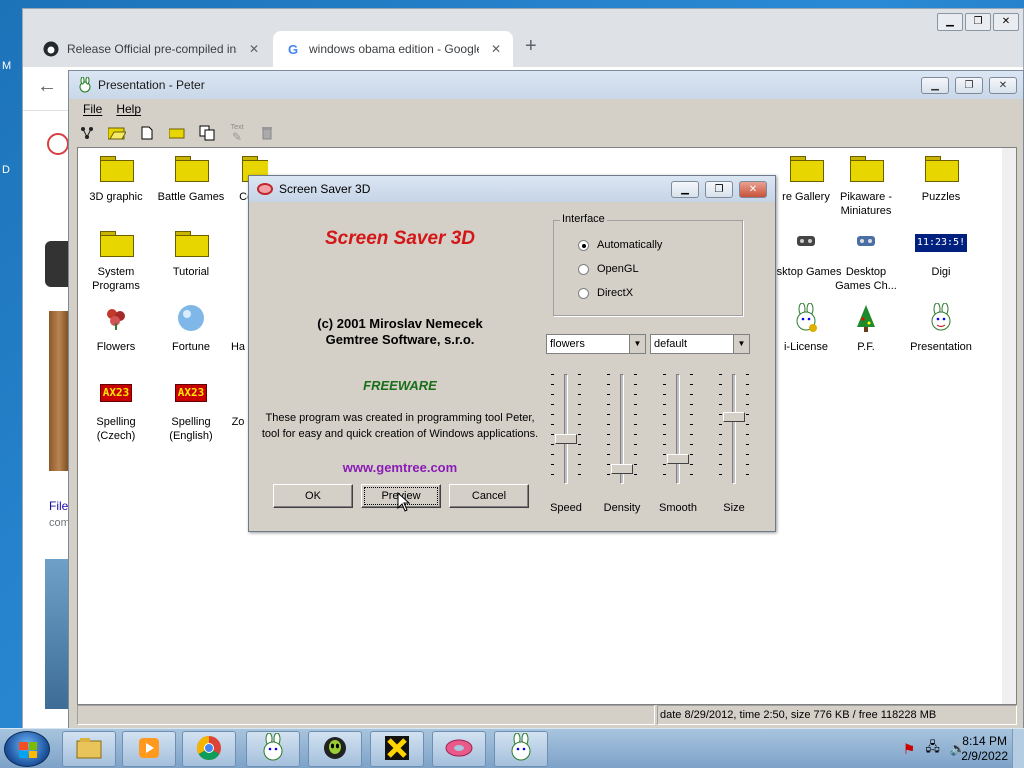 Image resolution: width=1024 pixels, height=768 pixels. Describe the element at coordinates (116, 318) in the screenshot. I see `flowers-icon` at that location.